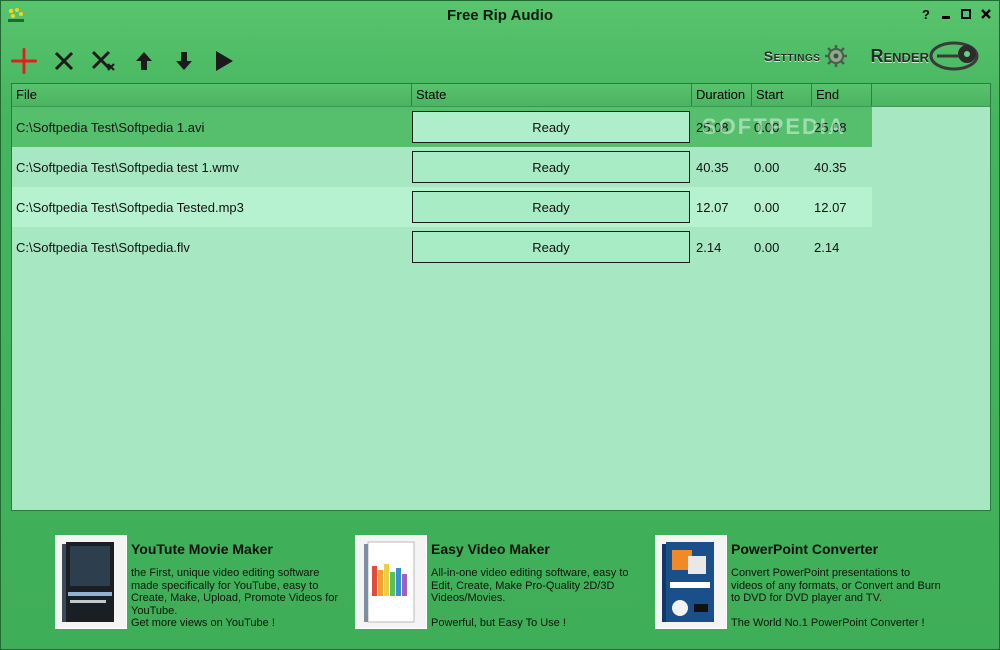 This screenshot has height=650, width=1000. I want to click on move-down-button, so click(184, 61).